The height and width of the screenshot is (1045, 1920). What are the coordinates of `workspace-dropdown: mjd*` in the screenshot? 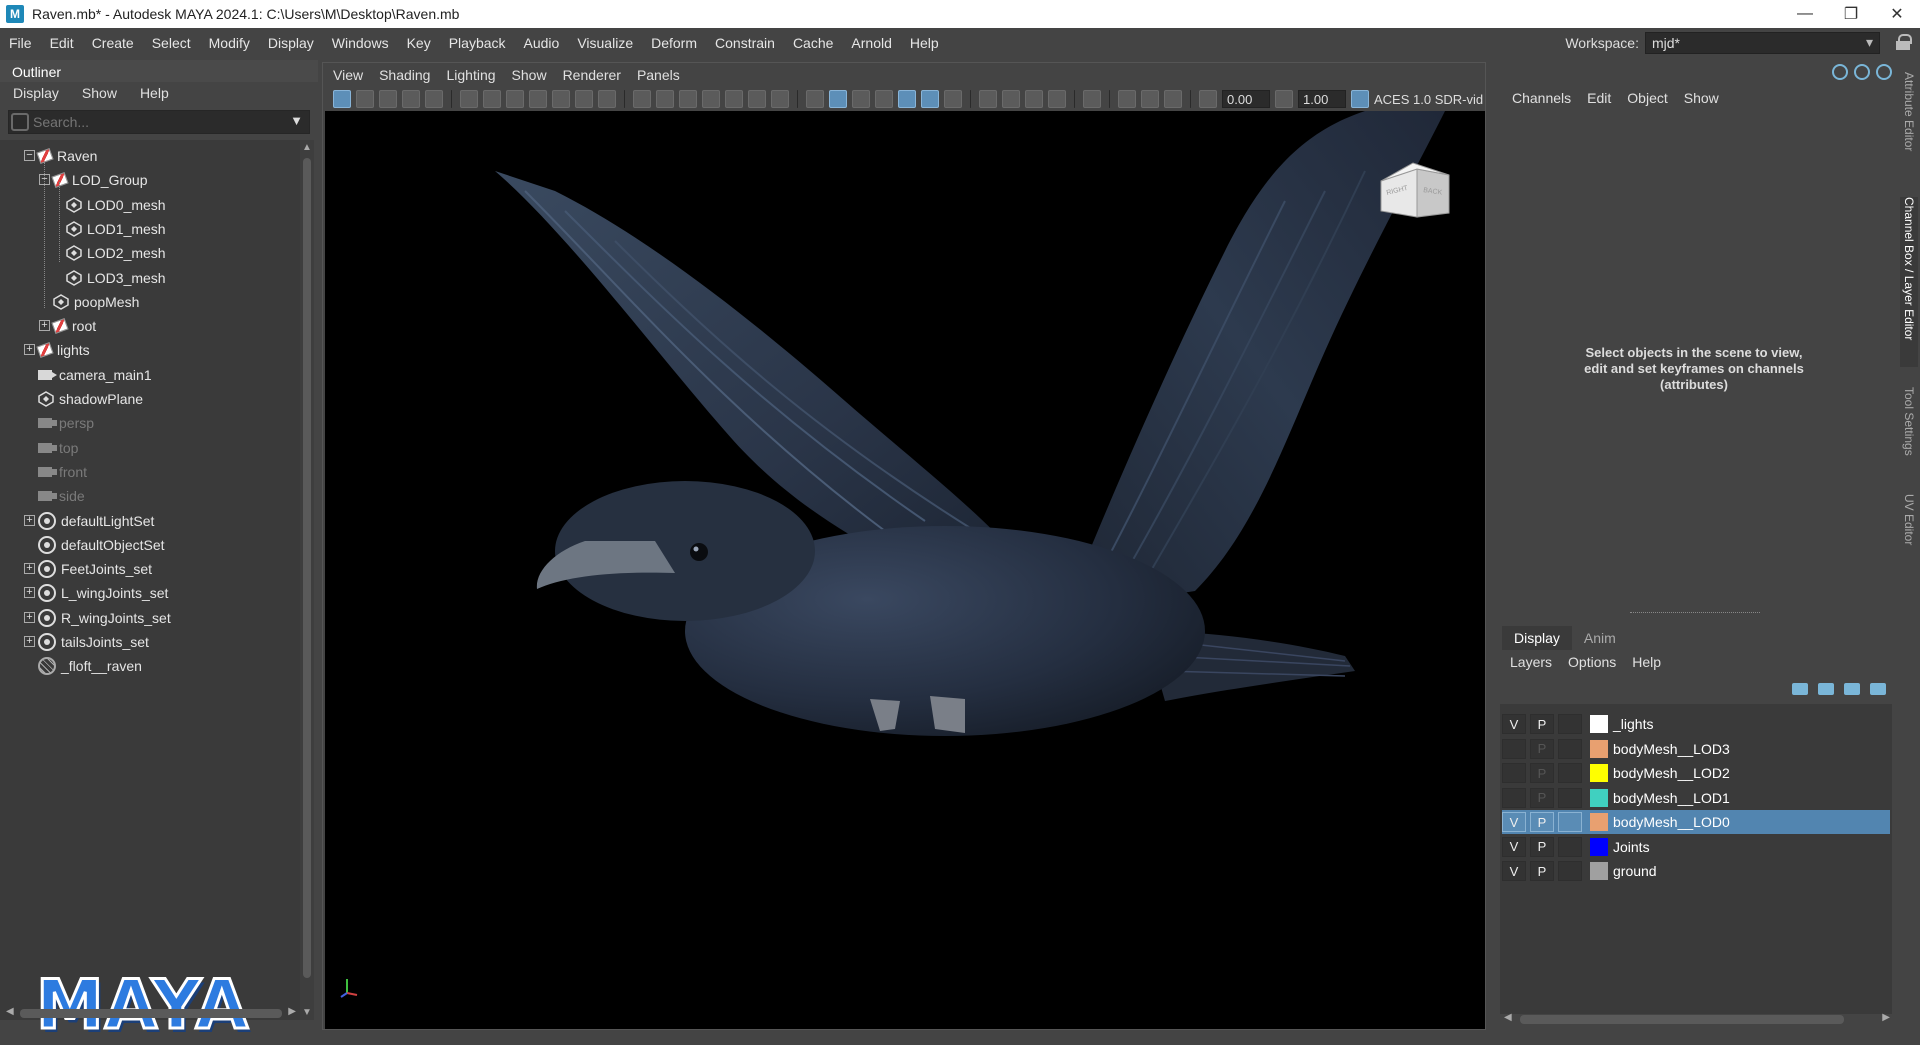 It's located at (1762, 43).